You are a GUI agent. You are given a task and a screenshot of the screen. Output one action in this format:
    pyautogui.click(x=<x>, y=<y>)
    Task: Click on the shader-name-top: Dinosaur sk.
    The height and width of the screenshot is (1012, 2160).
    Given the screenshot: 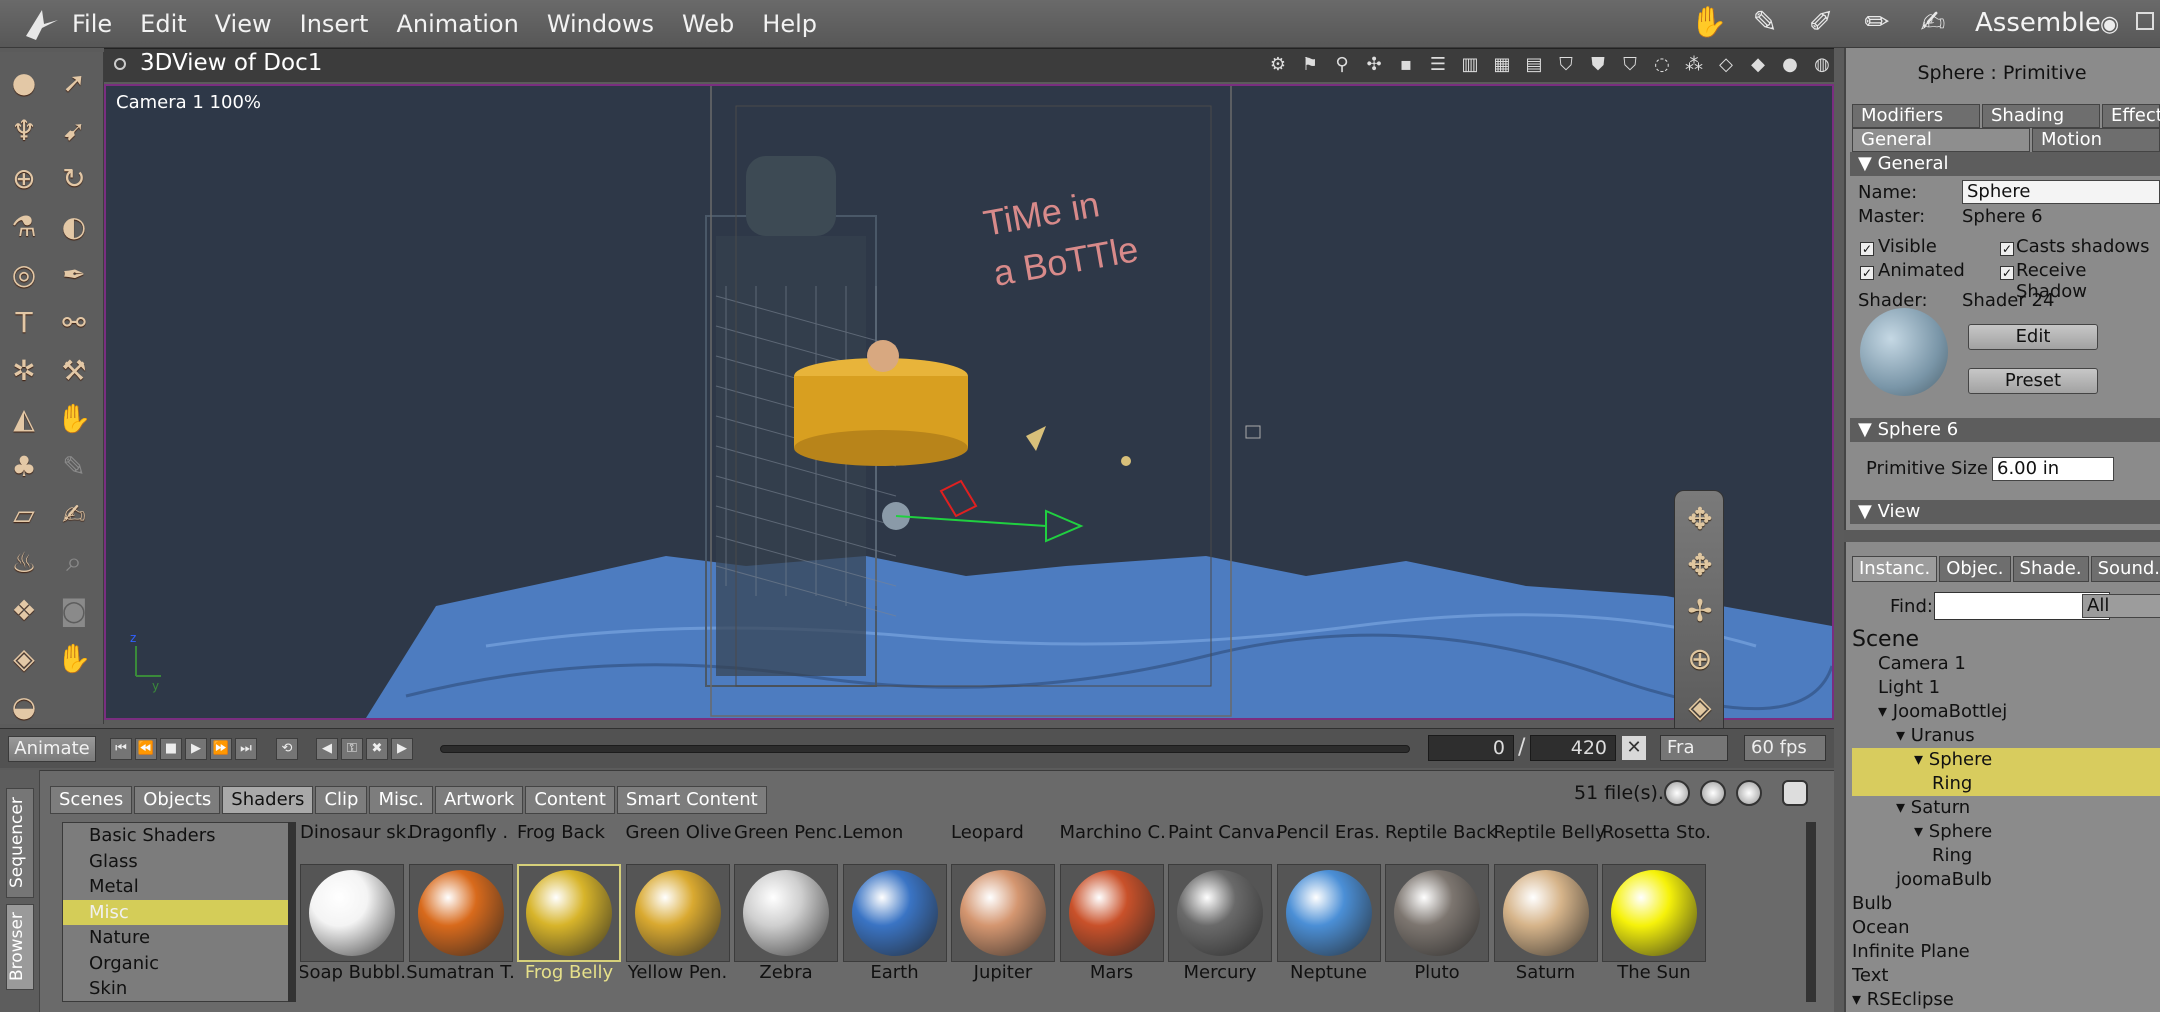 What is the action you would take?
    pyautogui.click(x=356, y=834)
    